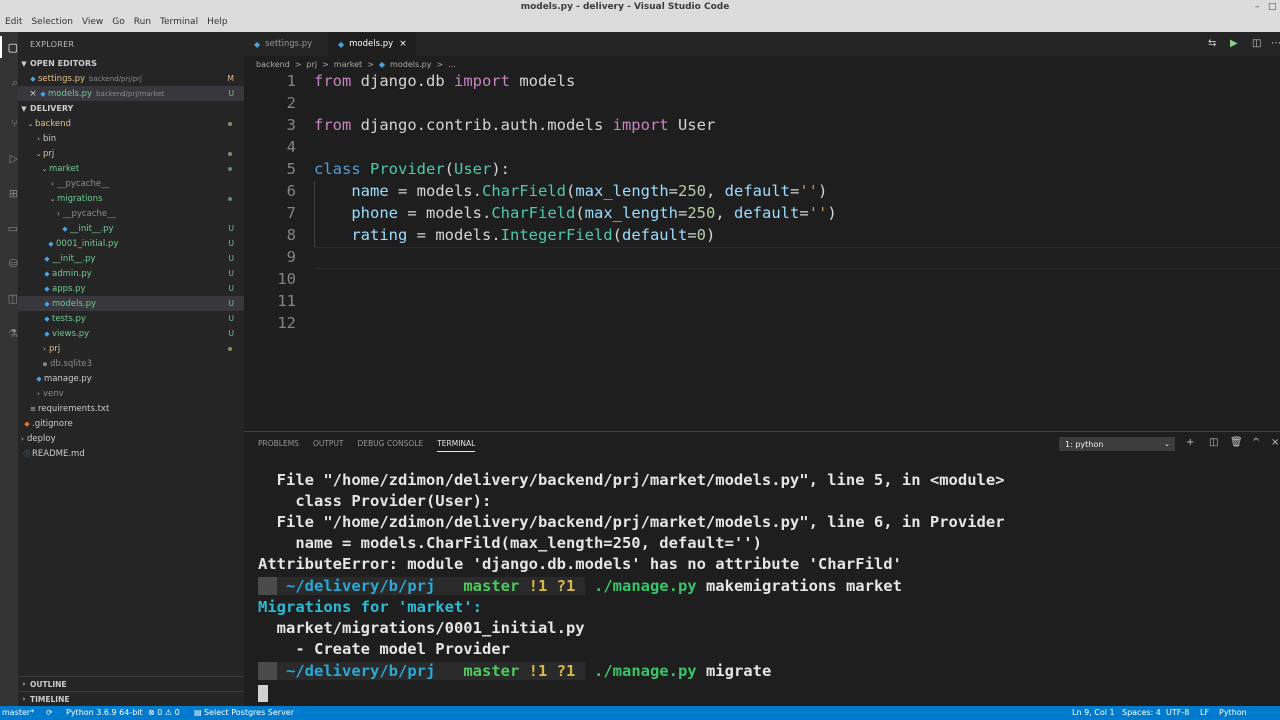 Image resolution: width=1280 pixels, height=720 pixels. What do you see at coordinates (1190, 442) in the screenshot?
I see `new-terminal-icon: +` at bounding box center [1190, 442].